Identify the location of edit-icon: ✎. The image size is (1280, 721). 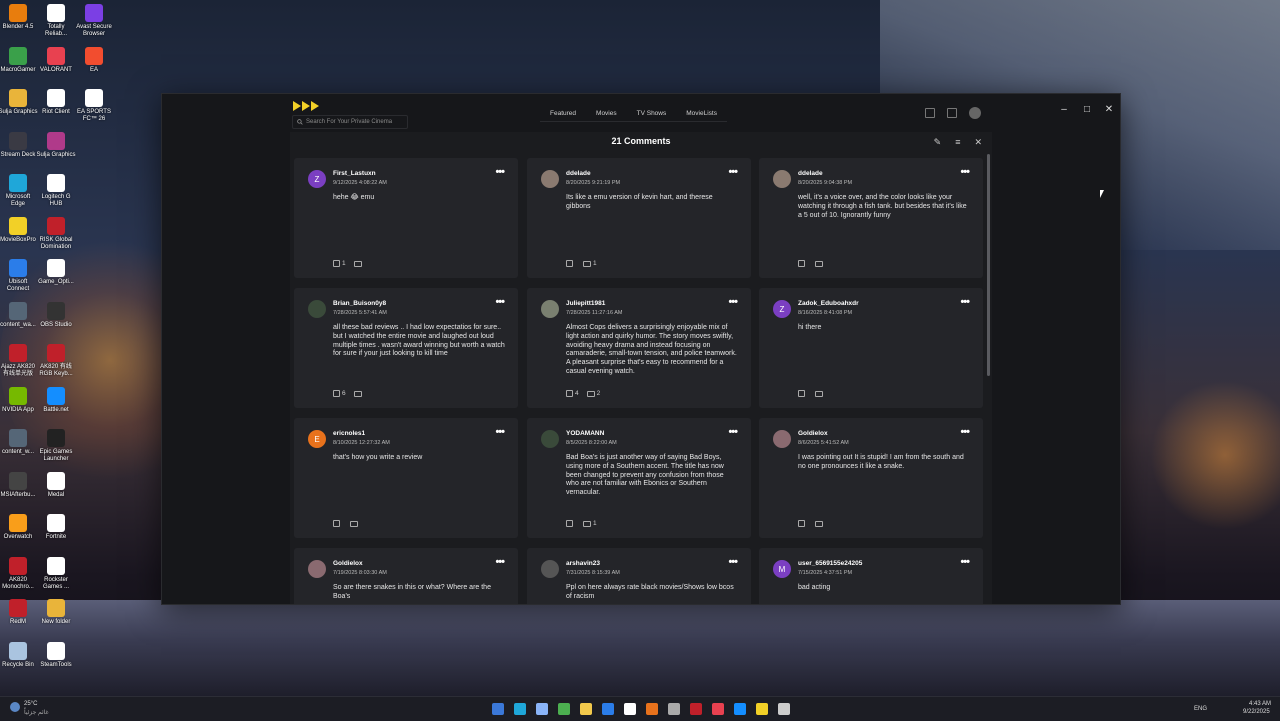
(938, 142).